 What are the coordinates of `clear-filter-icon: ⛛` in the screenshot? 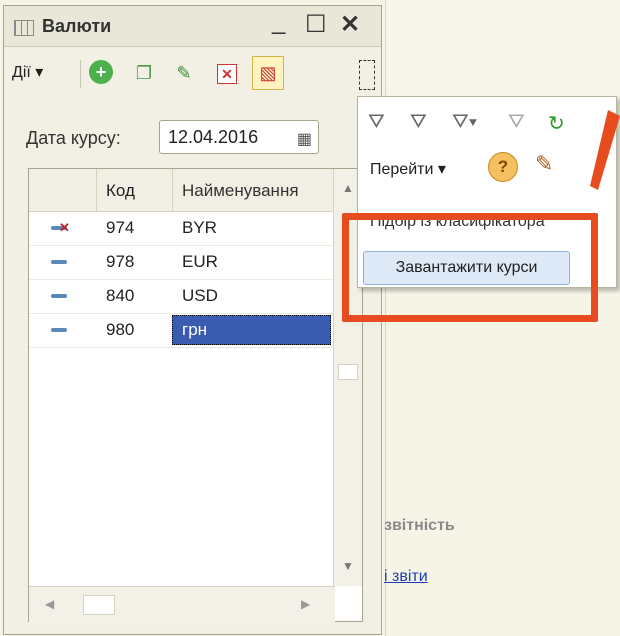 It's located at (516, 122).